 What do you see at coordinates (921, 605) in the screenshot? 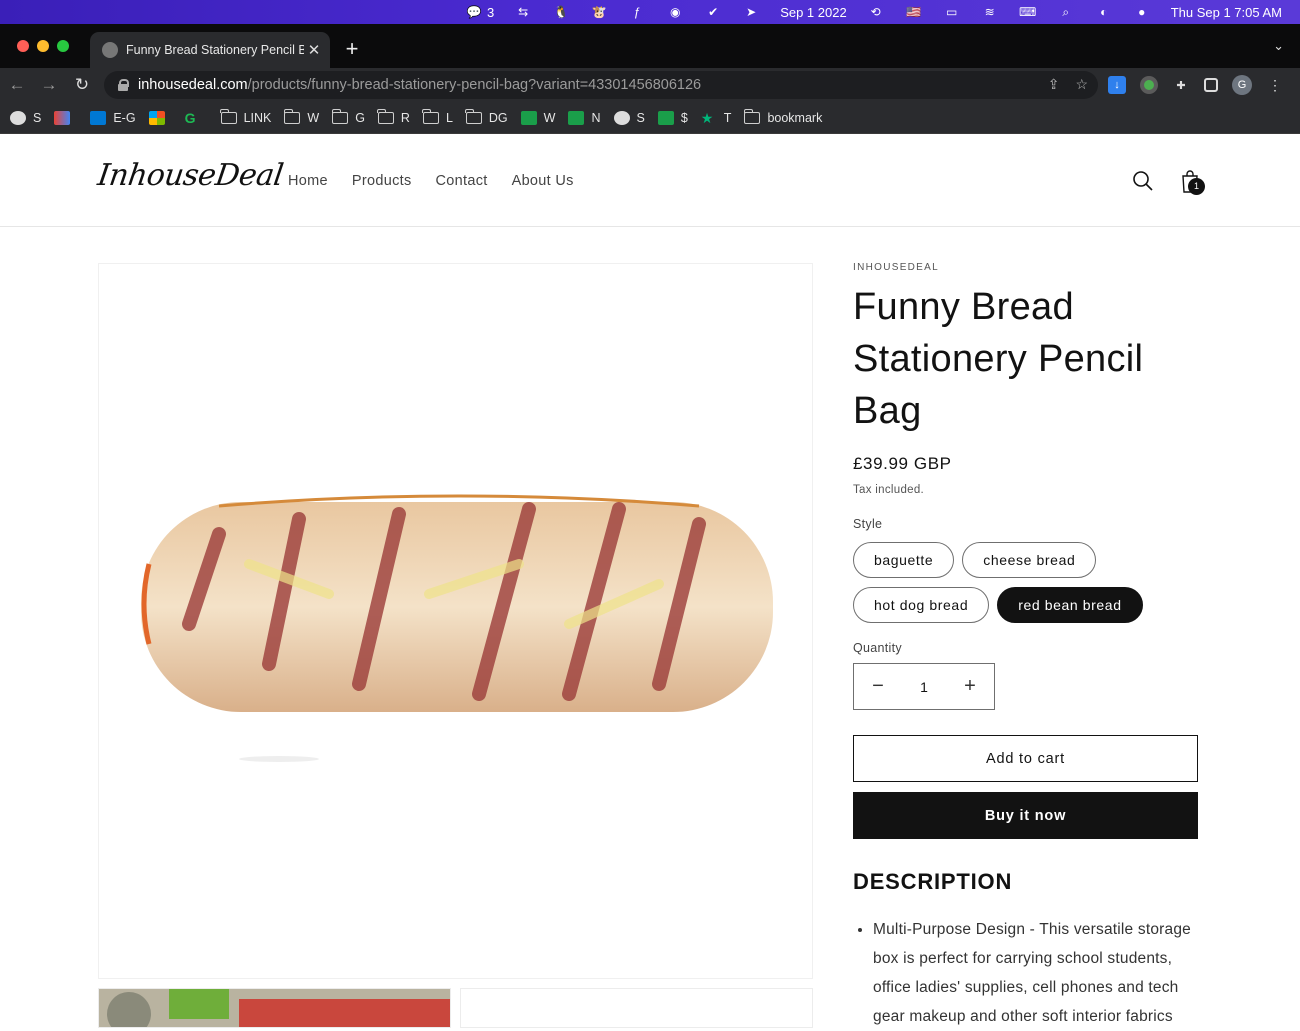
I see `style-option-hot-dog-bread: hot dog bread` at bounding box center [921, 605].